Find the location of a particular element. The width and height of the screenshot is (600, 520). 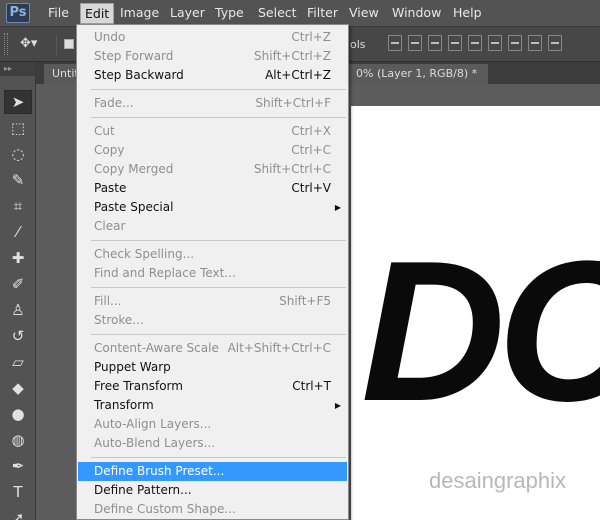

menu-item-shortcut: Shift+Ctrl+F is located at coordinates (293, 103).